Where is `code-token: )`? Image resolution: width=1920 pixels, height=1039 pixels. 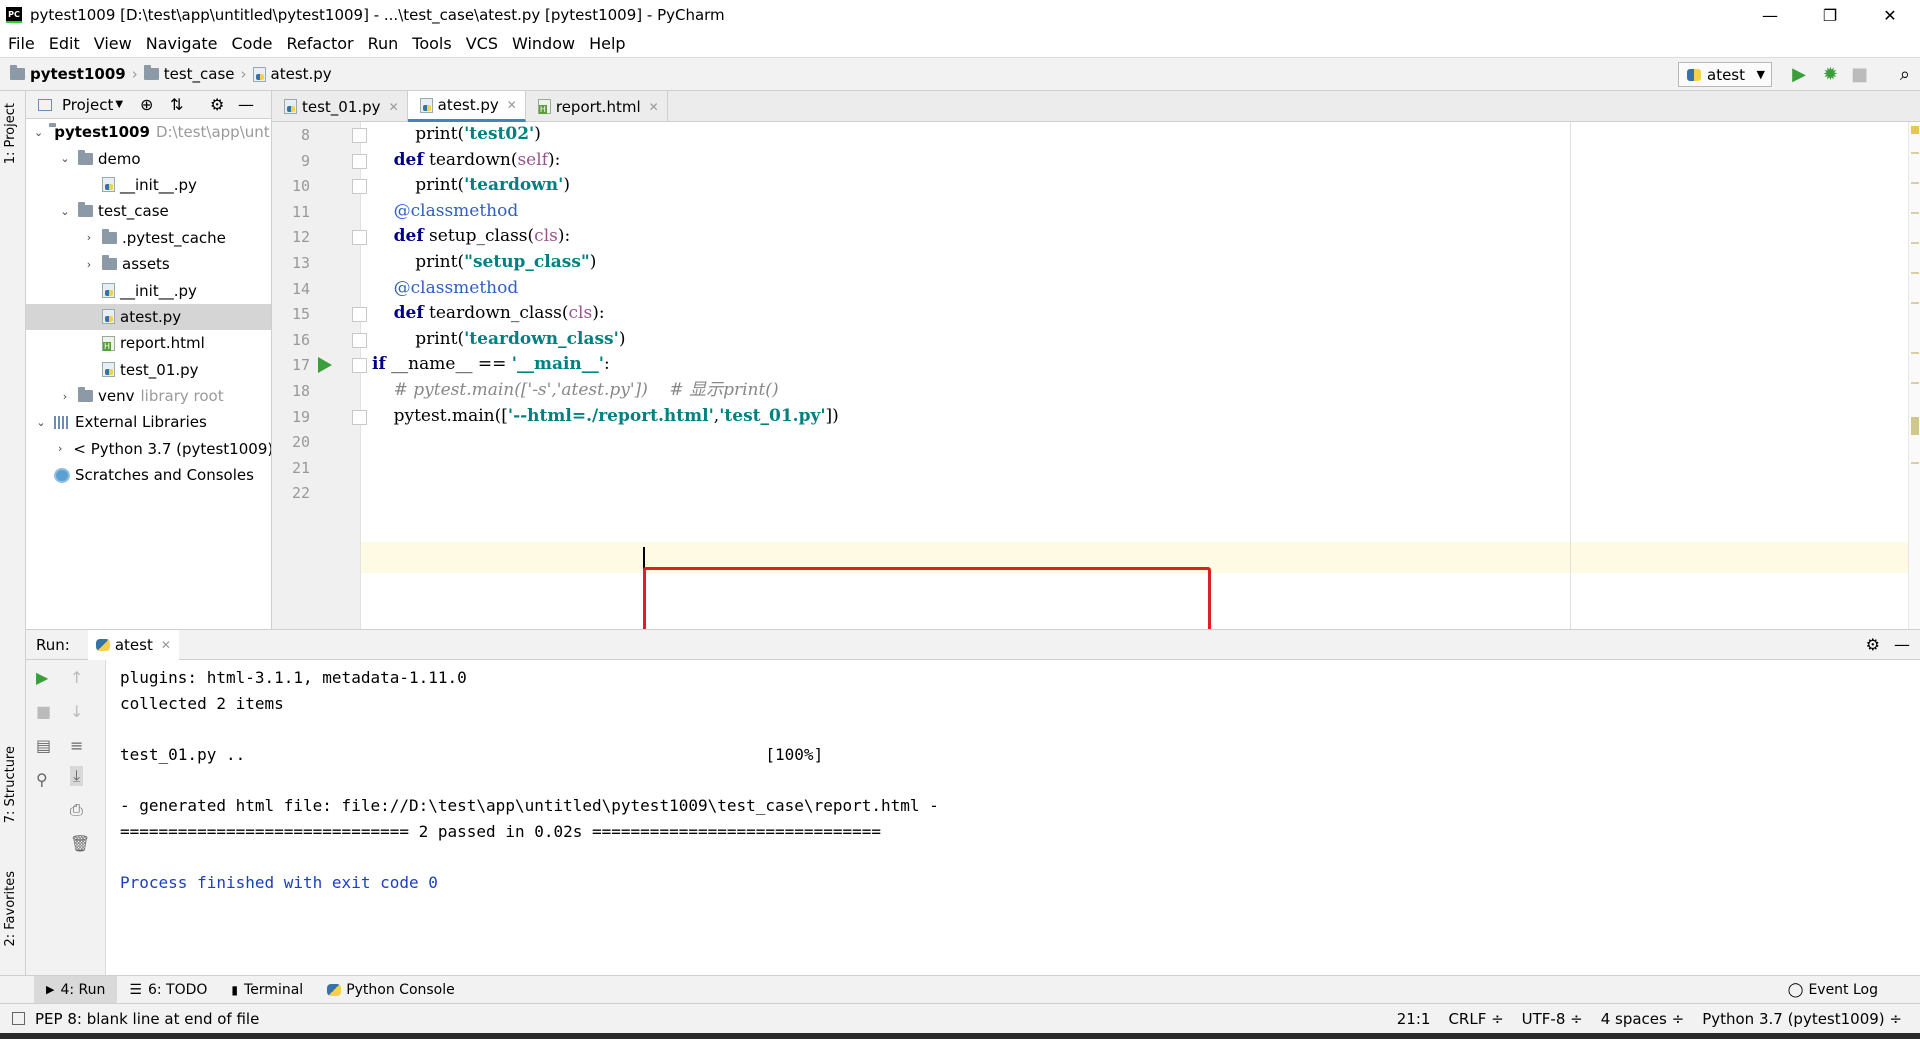 code-token: ) is located at coordinates (537, 134).